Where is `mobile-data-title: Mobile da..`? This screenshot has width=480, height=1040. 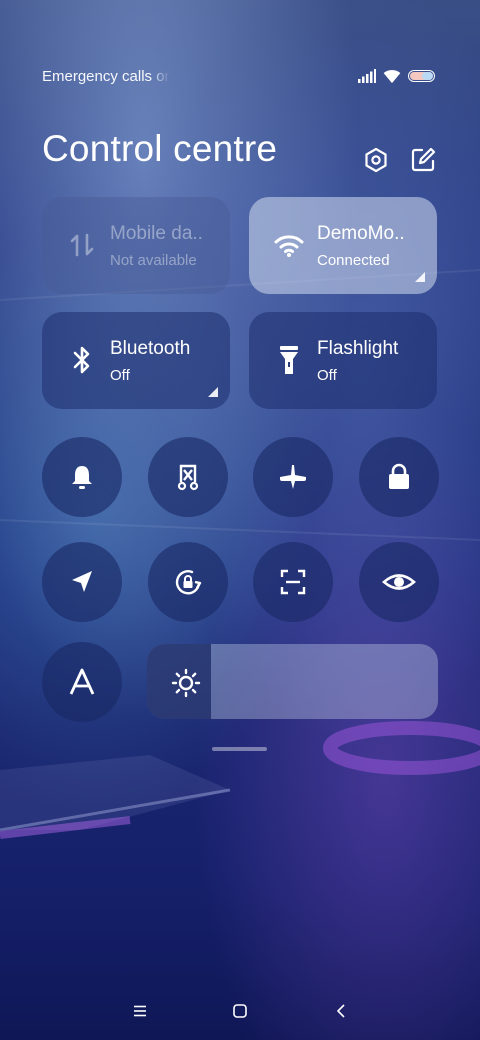
mobile-data-title: Mobile da.. is located at coordinates (156, 233).